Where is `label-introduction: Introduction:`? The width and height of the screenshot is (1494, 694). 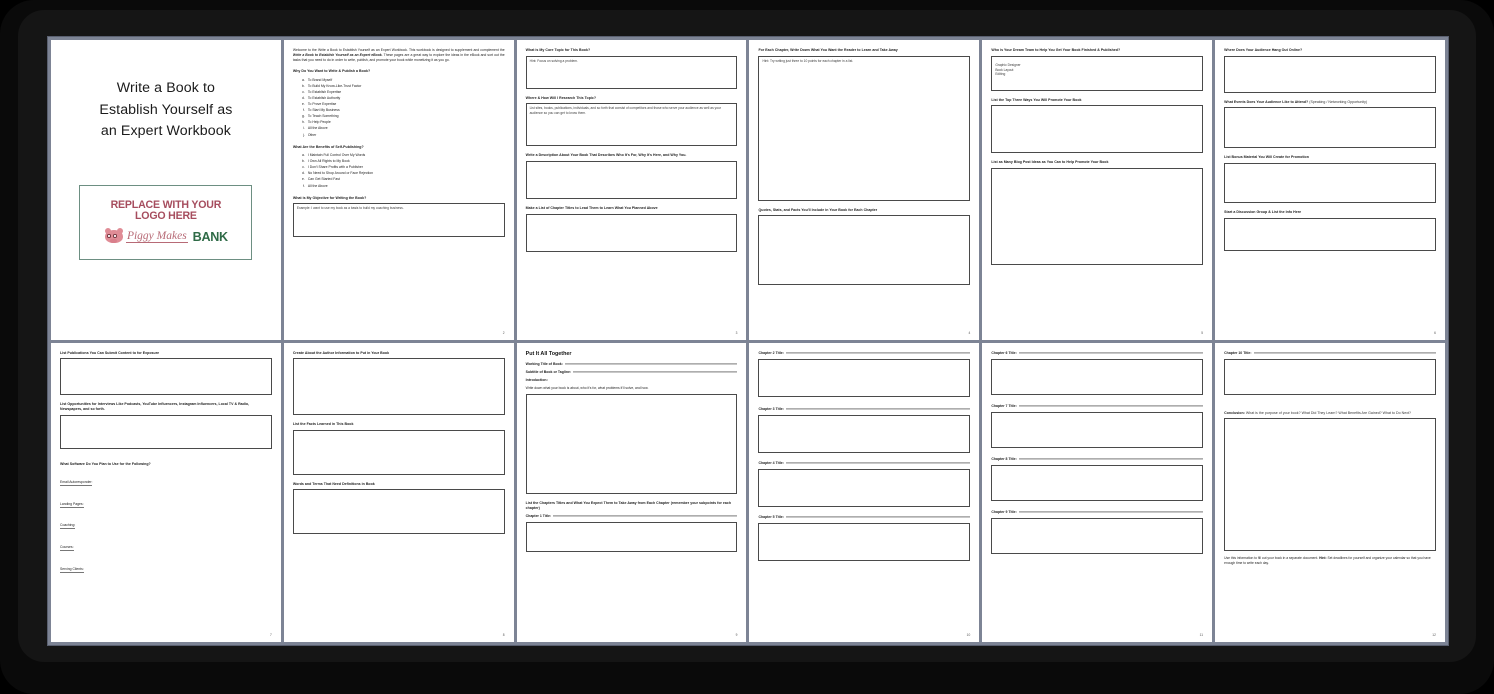
label-introduction: Introduction: is located at coordinates (536, 380).